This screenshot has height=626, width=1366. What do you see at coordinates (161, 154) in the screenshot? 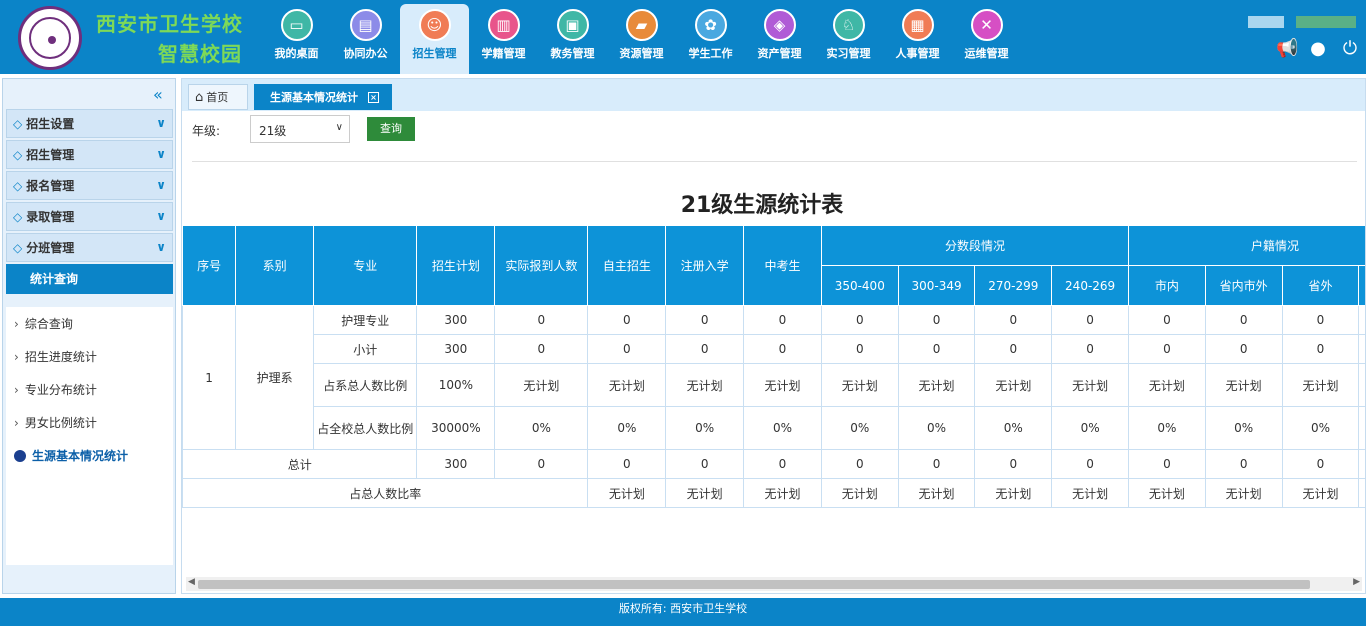
I see `expand-icon: ∨` at bounding box center [161, 154].